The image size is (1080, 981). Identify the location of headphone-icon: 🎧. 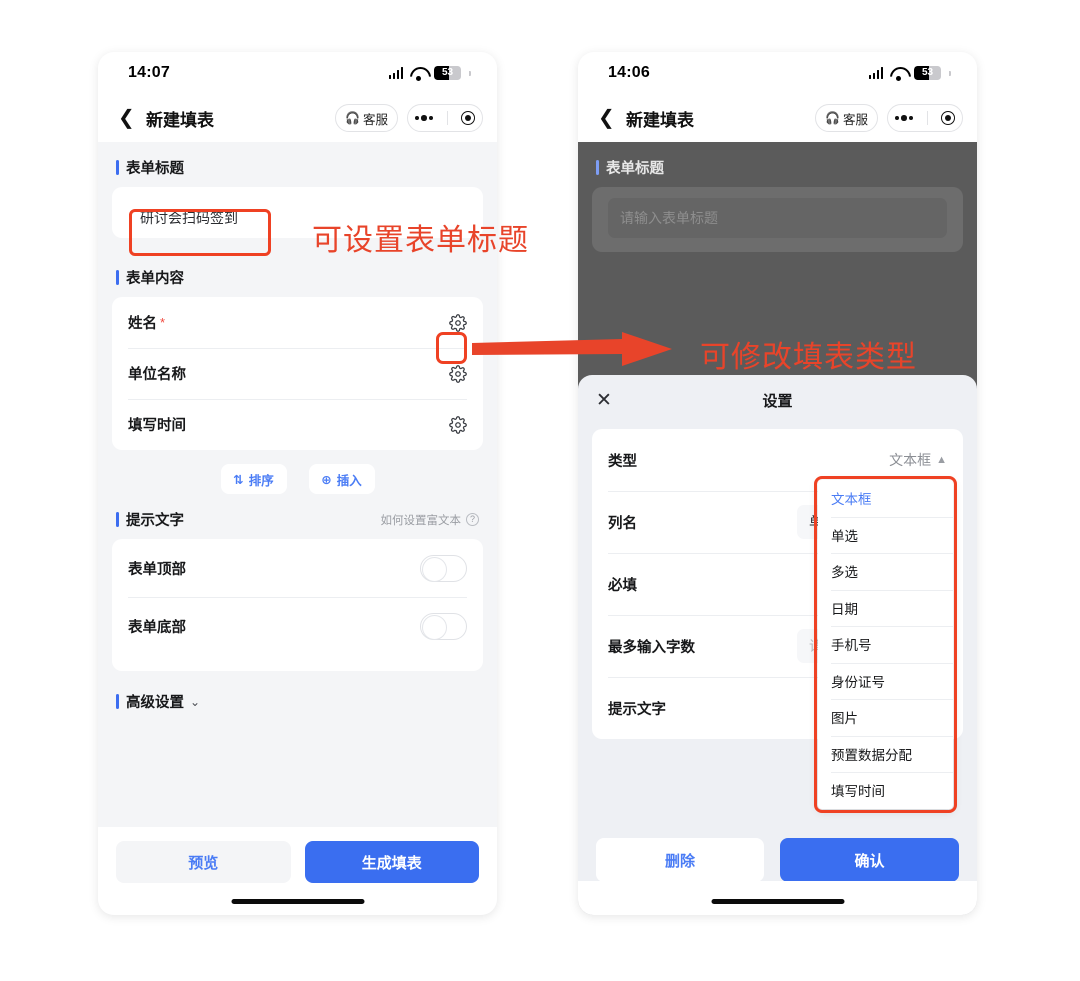
(352, 118).